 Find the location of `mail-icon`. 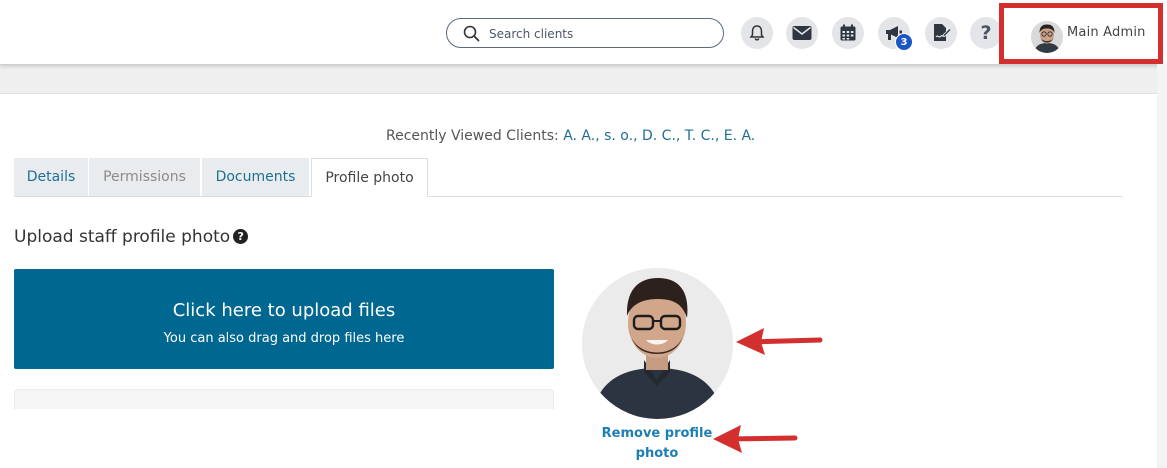

mail-icon is located at coordinates (802, 33).